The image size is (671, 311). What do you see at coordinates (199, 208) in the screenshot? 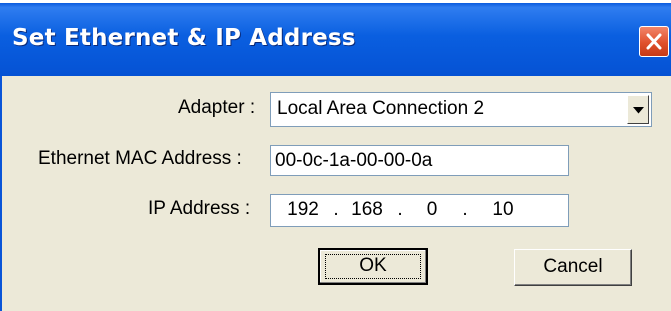
I see `ip-address-label: IP Address :` at bounding box center [199, 208].